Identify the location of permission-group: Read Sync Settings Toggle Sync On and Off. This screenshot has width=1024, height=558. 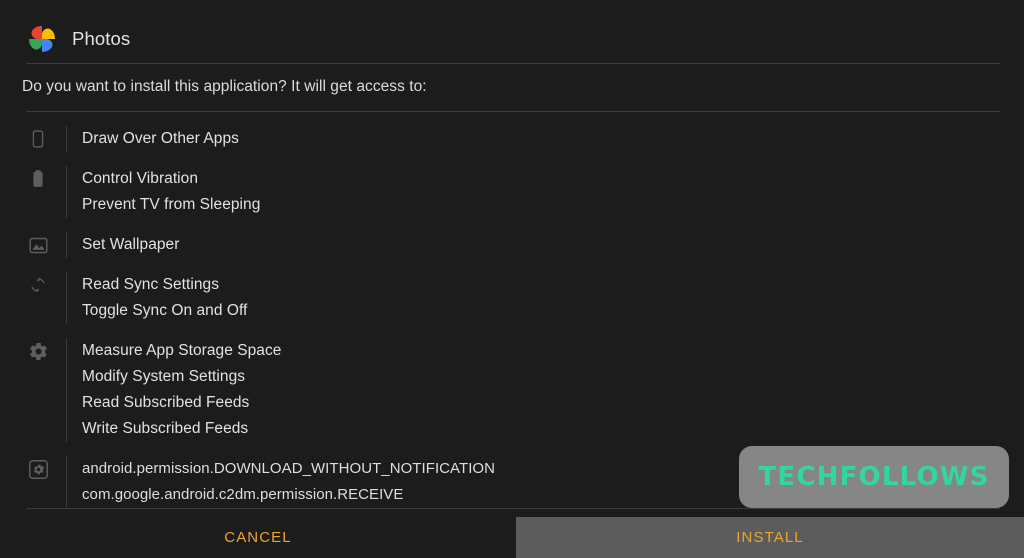
(511, 297).